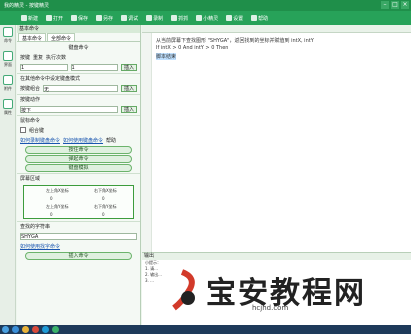 The width and height of the screenshot is (411, 334). I want to click on sprite-icon, so click(199, 18).